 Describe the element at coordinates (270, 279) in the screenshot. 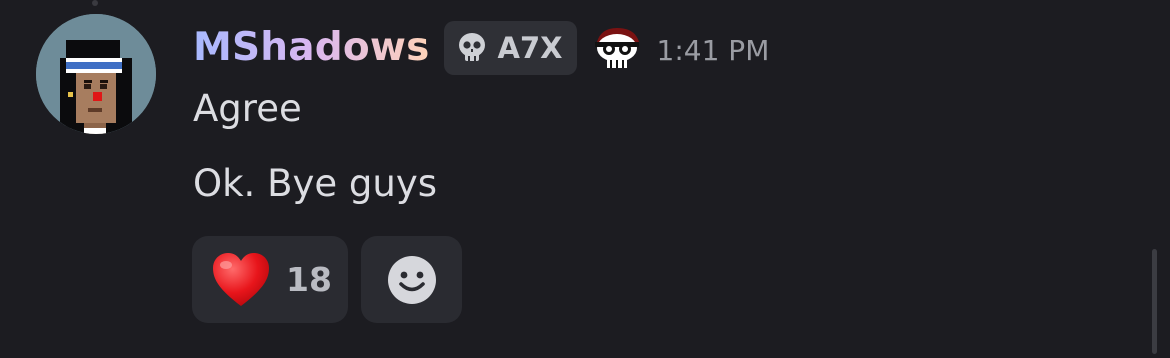

I see `reaction-heart: 18` at that location.